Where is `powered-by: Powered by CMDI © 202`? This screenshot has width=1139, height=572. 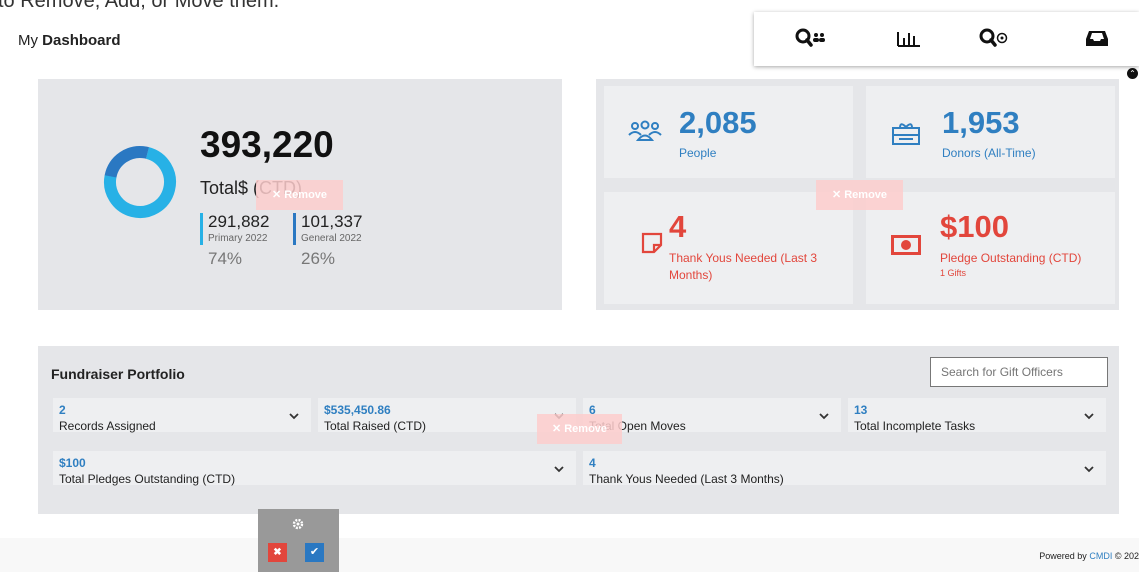 powered-by: Powered by CMDI © 202 is located at coordinates (1089, 556).